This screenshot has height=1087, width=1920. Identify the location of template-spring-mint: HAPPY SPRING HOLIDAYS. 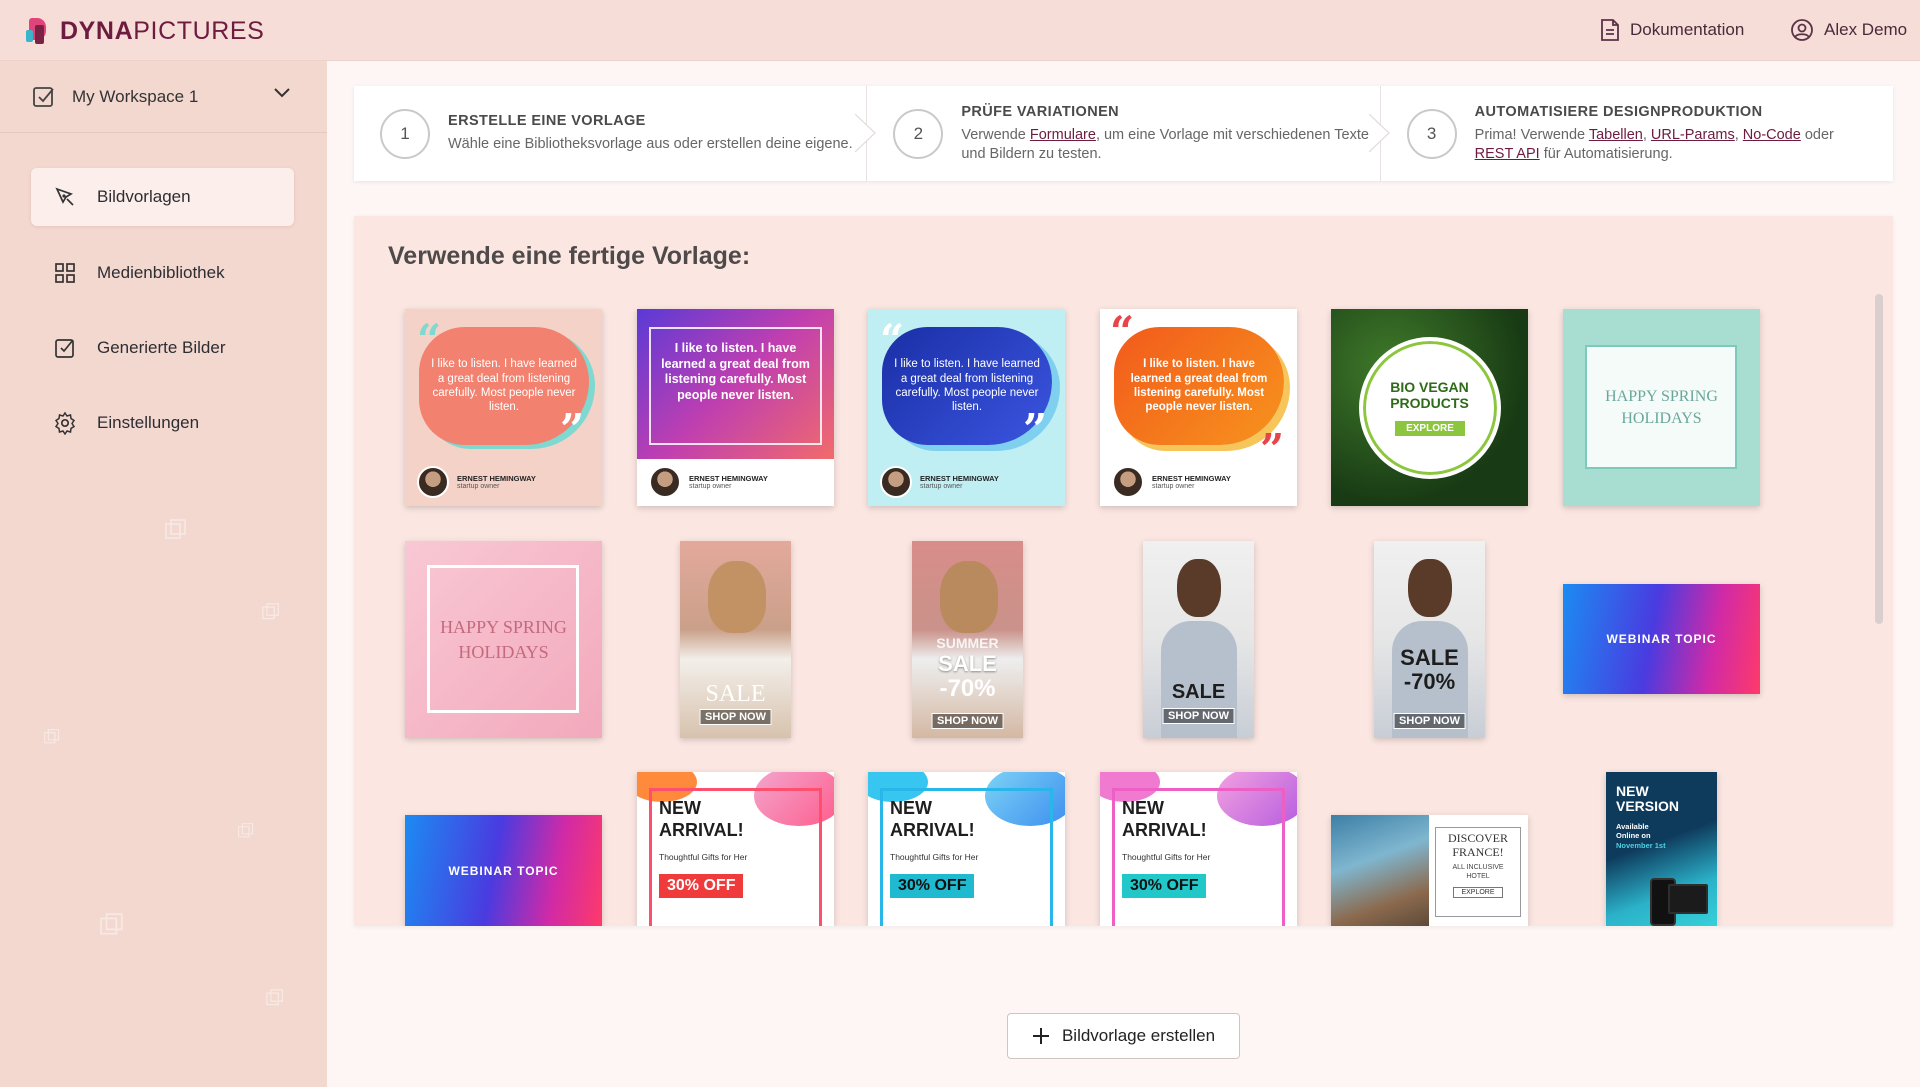
(1661, 407).